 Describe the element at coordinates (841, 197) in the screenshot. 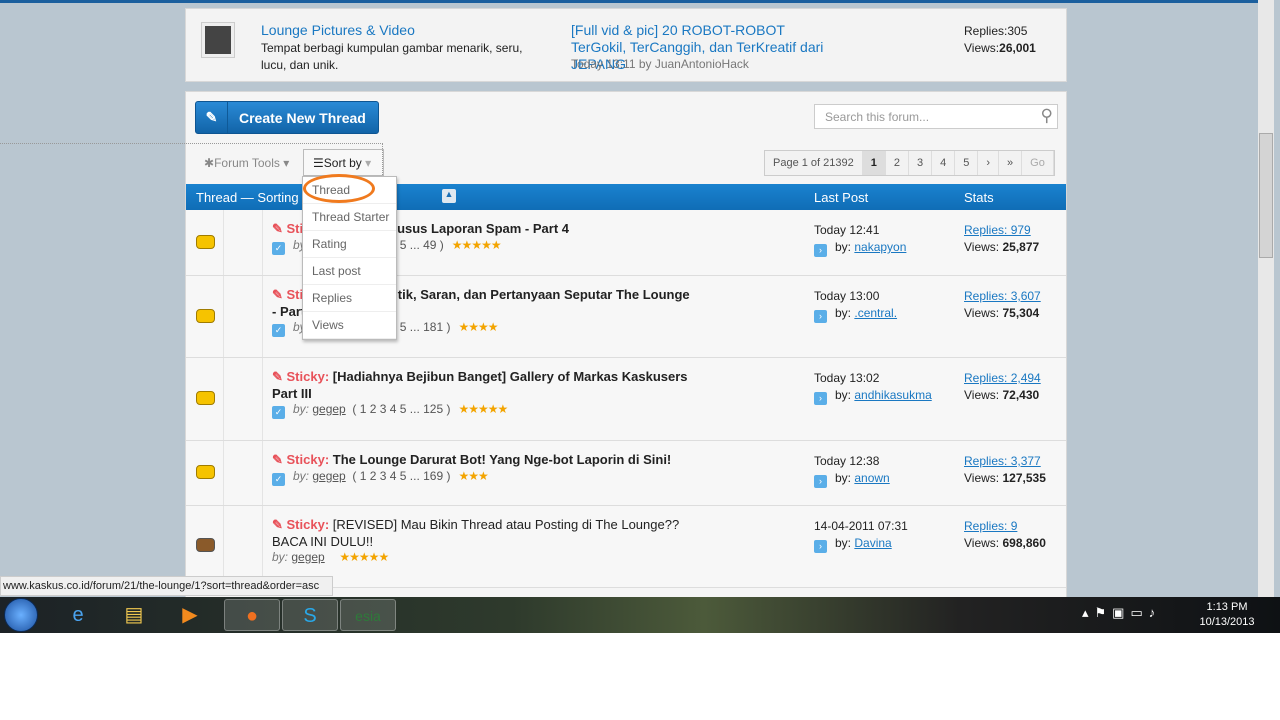

I see `last-post-column-header: Last Post` at that location.